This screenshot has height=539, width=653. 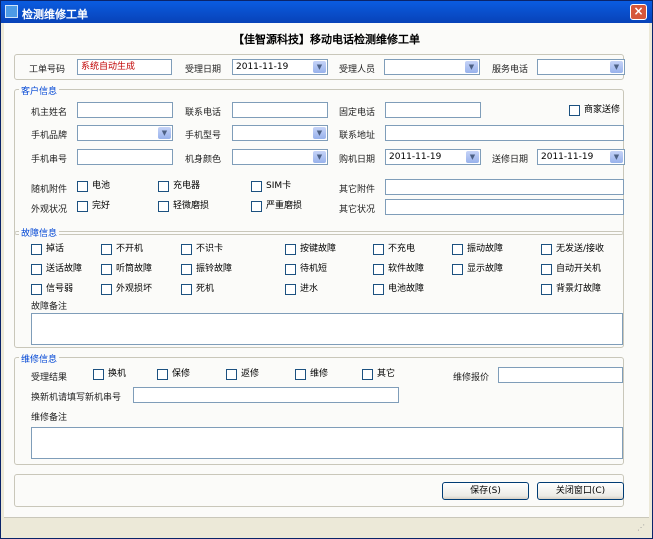 What do you see at coordinates (280, 157) in the screenshot?
I see `color-select: ▼` at bounding box center [280, 157].